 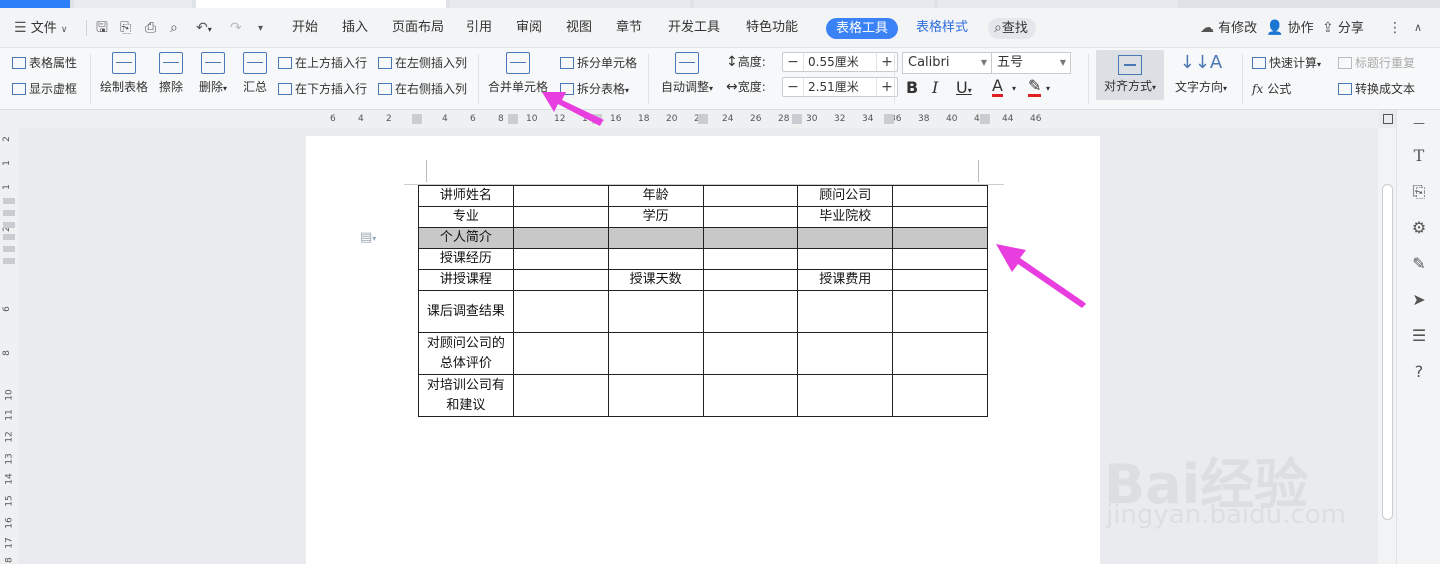 I want to click on sliders-icon: ☰, so click(x=1419, y=336).